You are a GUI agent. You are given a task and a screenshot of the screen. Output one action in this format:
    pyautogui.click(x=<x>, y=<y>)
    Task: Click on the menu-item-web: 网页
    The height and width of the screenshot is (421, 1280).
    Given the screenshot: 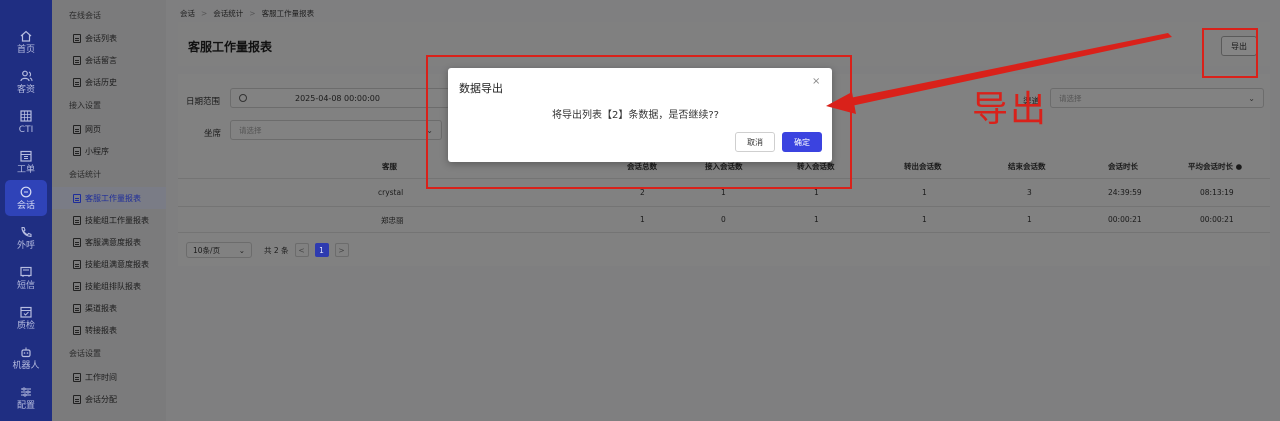 What is the action you would take?
    pyautogui.click(x=109, y=129)
    